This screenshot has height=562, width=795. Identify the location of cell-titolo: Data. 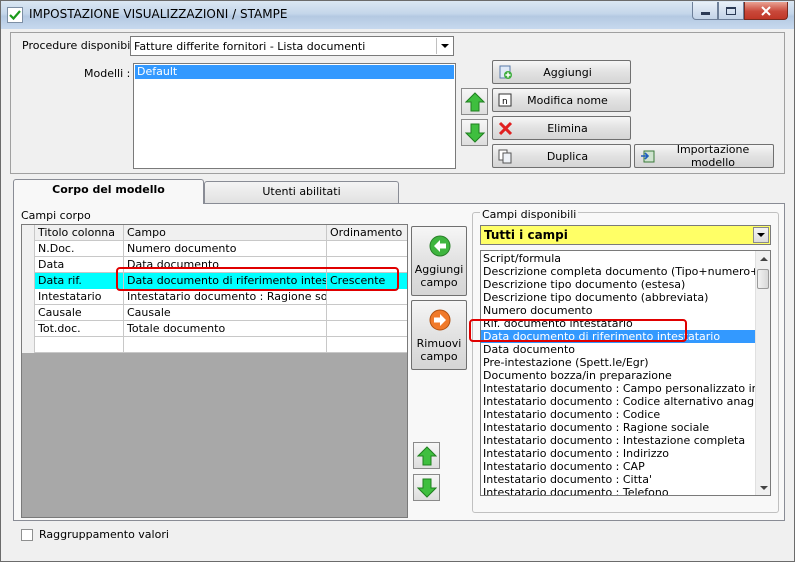
(79, 265).